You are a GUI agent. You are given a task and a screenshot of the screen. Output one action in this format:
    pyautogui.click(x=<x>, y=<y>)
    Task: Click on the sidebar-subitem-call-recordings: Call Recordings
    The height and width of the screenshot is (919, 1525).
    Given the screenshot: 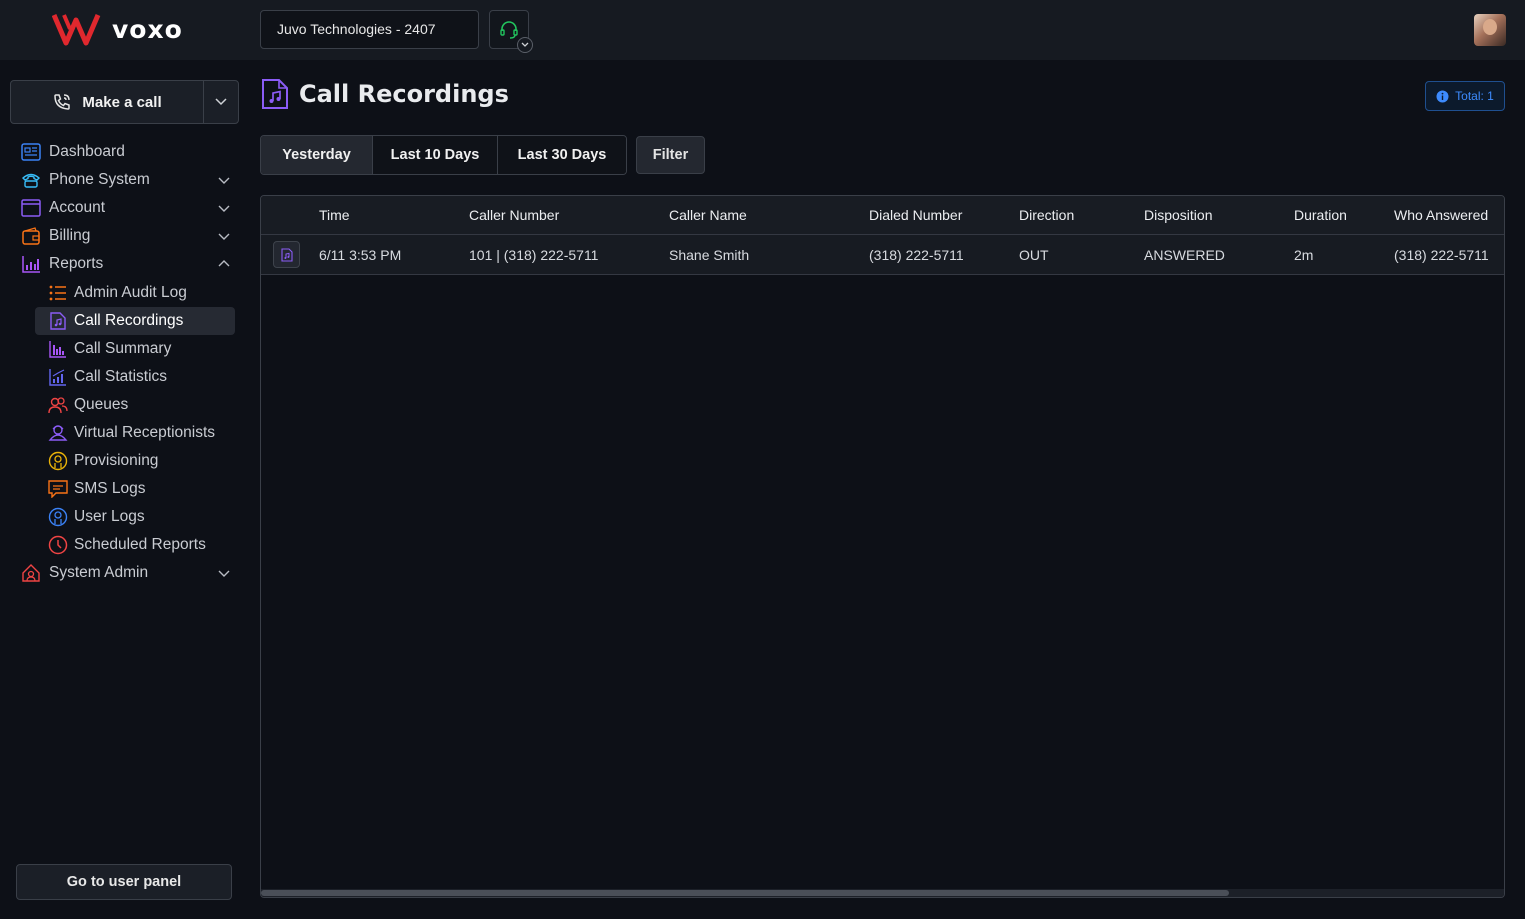 What is the action you would take?
    pyautogui.click(x=135, y=321)
    